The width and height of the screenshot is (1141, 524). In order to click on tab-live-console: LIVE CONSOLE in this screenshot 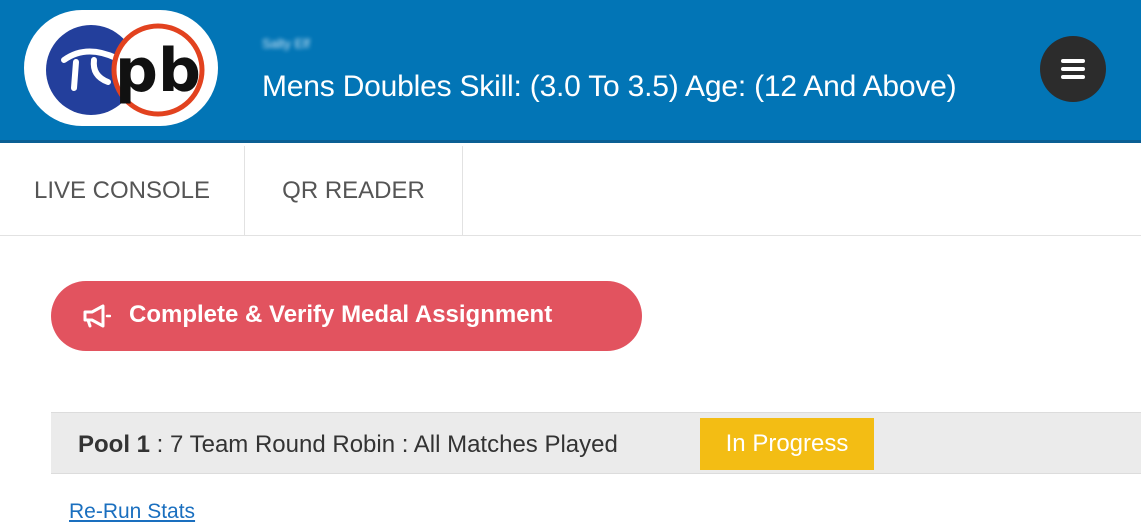, I will do `click(122, 191)`.